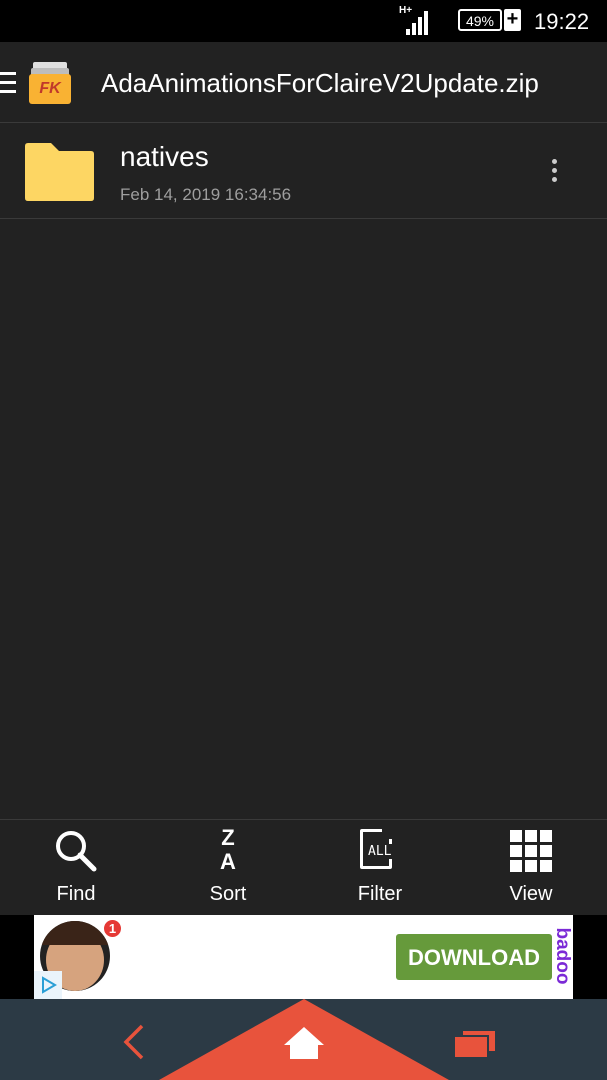 This screenshot has height=1080, width=607. What do you see at coordinates (562, 956) in the screenshot?
I see `badoo-logo: badoo` at bounding box center [562, 956].